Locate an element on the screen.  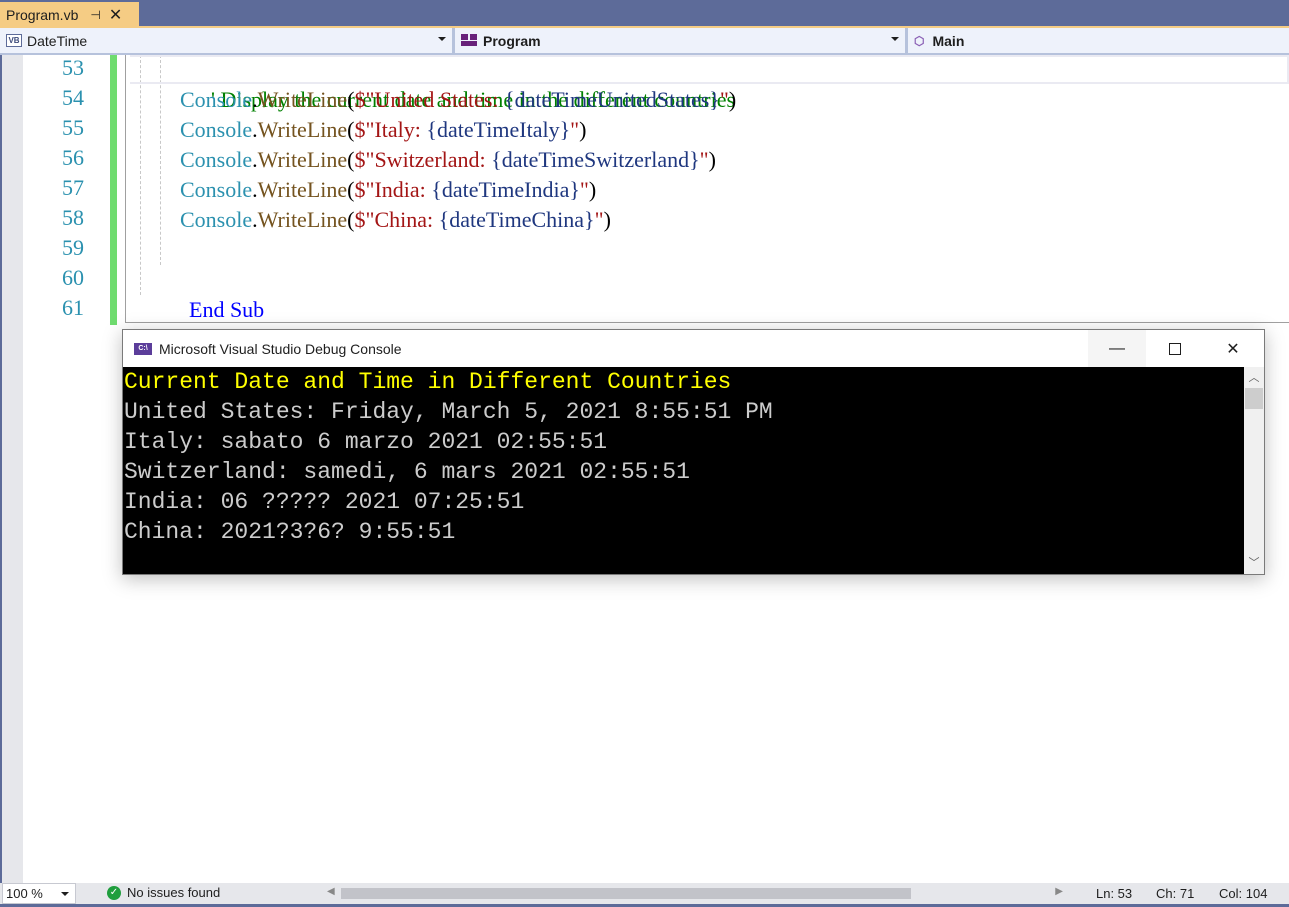
tab-title: Program.vb is located at coordinates (42, 14).